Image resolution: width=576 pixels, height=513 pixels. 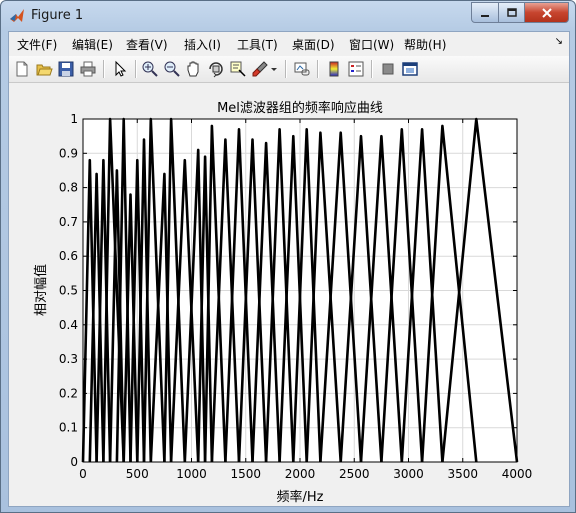 I want to click on hide-plot-tools-icon, so click(x=388, y=69).